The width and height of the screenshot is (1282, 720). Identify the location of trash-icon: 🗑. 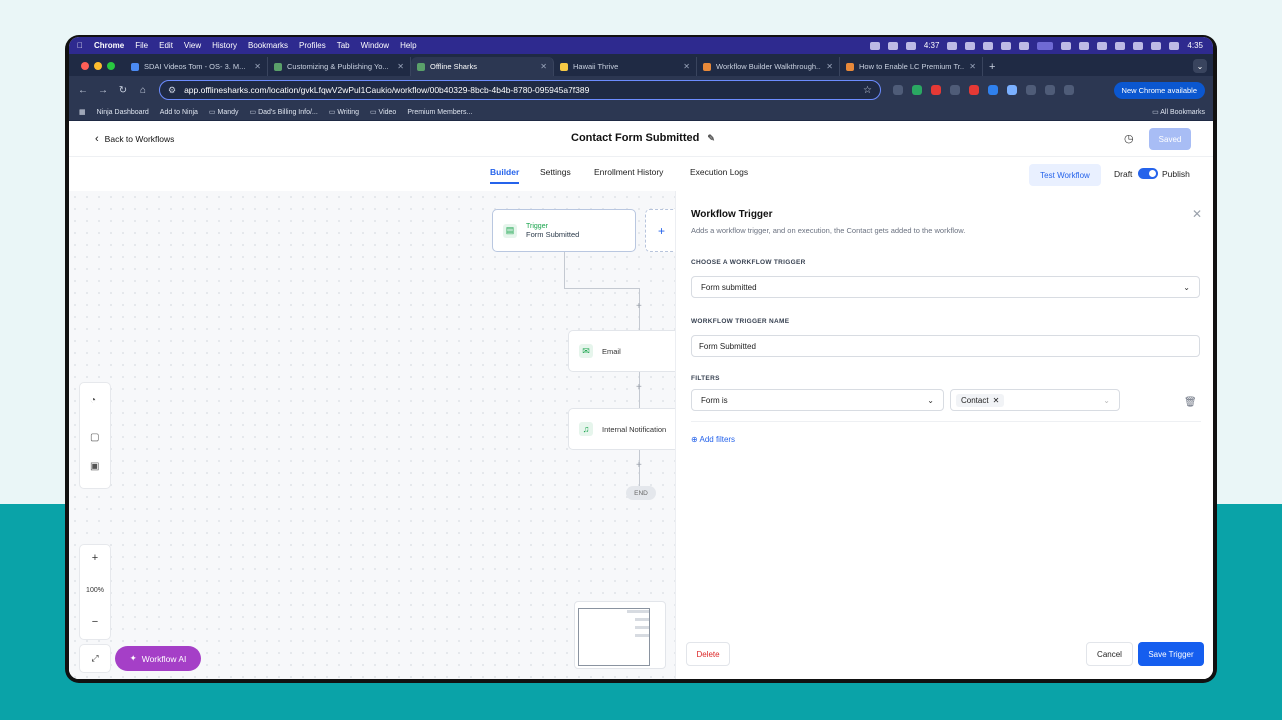
(1190, 402).